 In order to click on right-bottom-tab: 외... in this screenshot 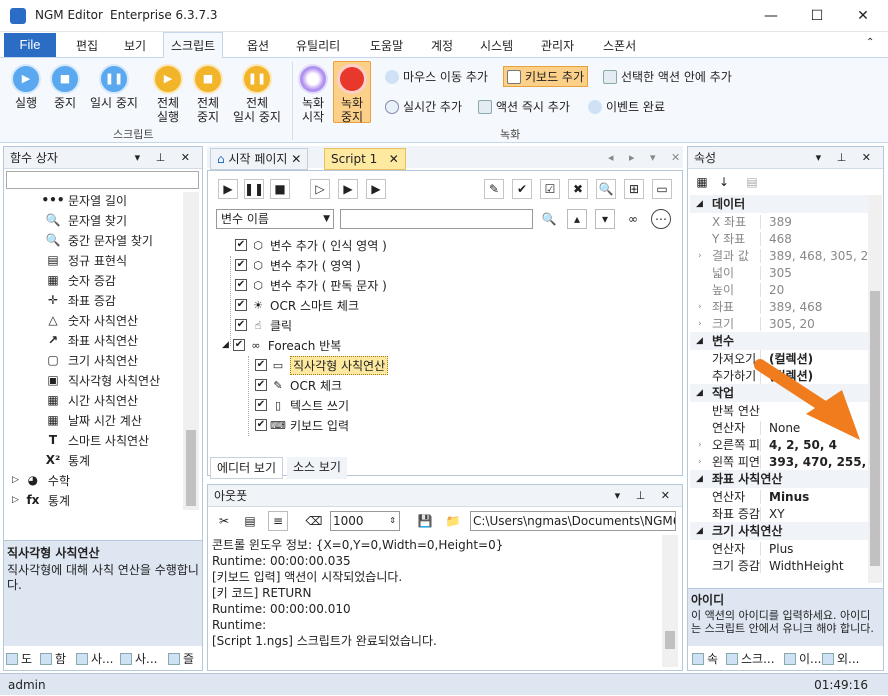, I will do `click(840, 659)`.